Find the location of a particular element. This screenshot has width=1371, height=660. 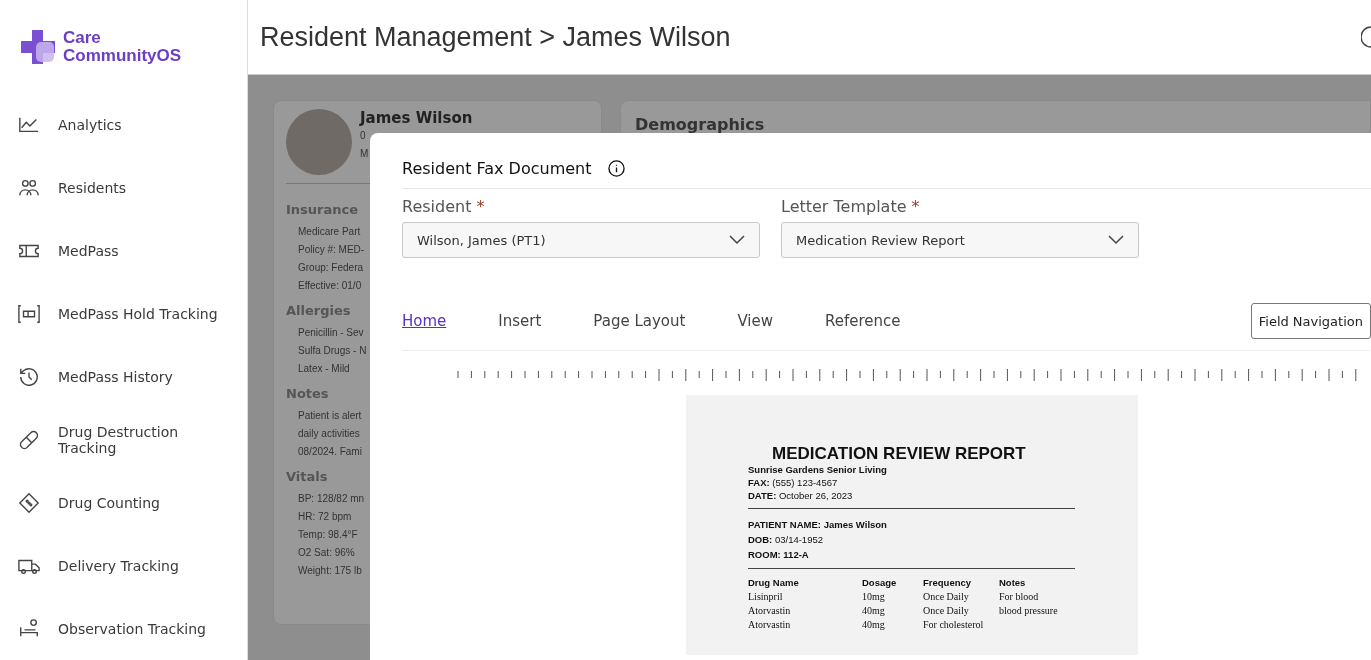

section-line: Group: Federa is located at coordinates (331, 268).